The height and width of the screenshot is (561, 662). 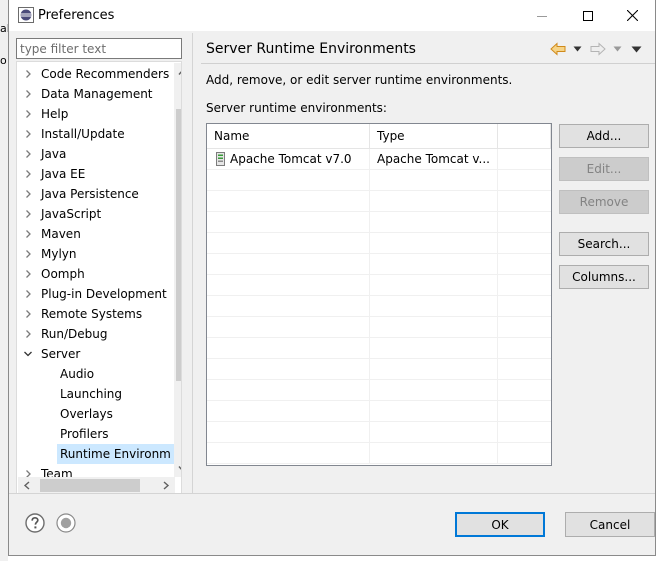 I want to click on tree-item: Maven, so click(x=95, y=234).